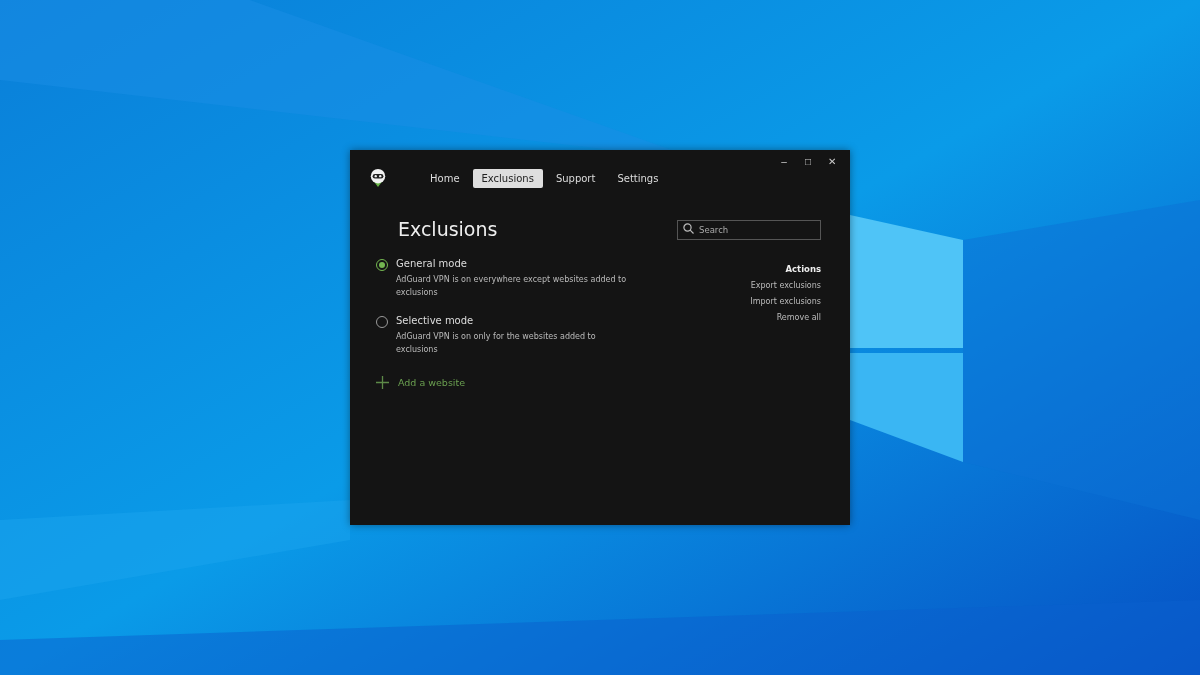 This screenshot has height=675, width=1200. I want to click on add-website-link: Add a website, so click(432, 382).